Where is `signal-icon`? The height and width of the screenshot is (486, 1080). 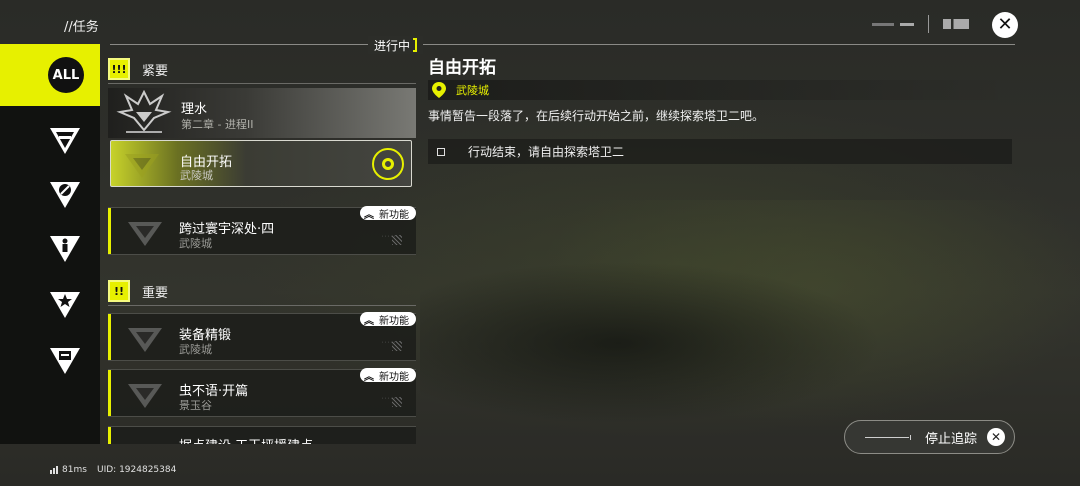
signal-icon is located at coordinates (54, 470).